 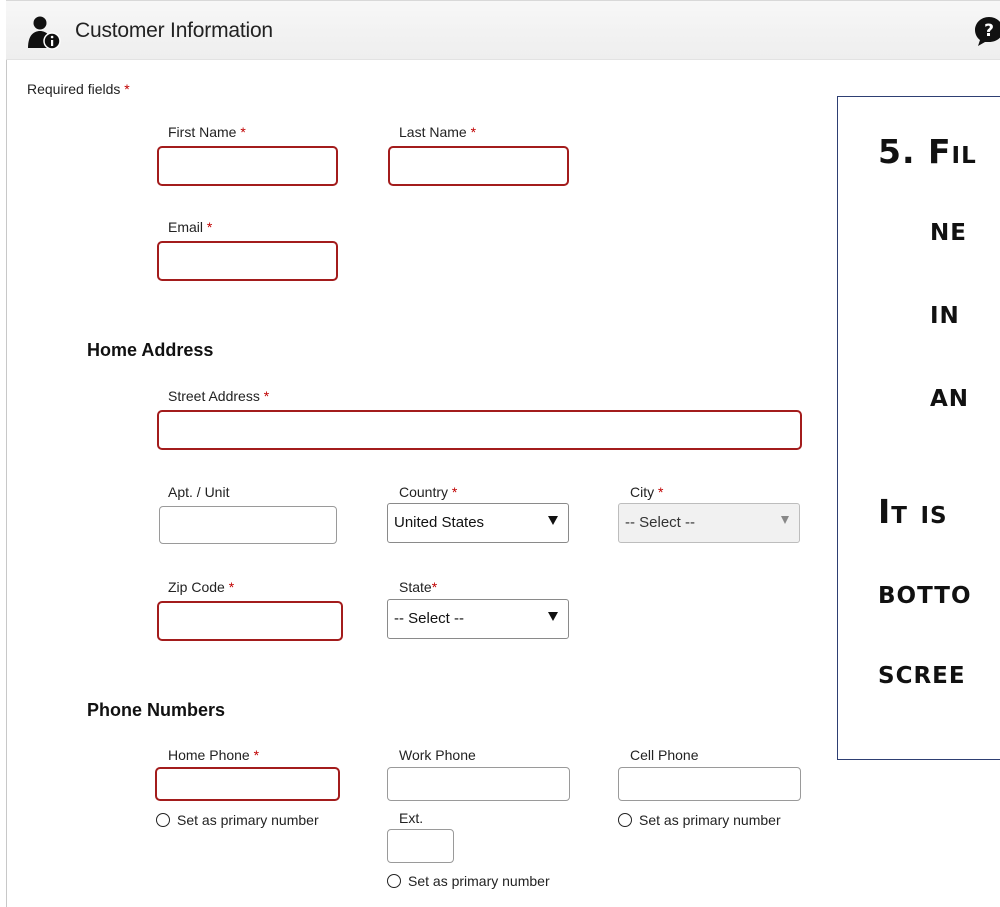 What do you see at coordinates (433, 132) in the screenshot?
I see `last-name-label-text: Last Name` at bounding box center [433, 132].